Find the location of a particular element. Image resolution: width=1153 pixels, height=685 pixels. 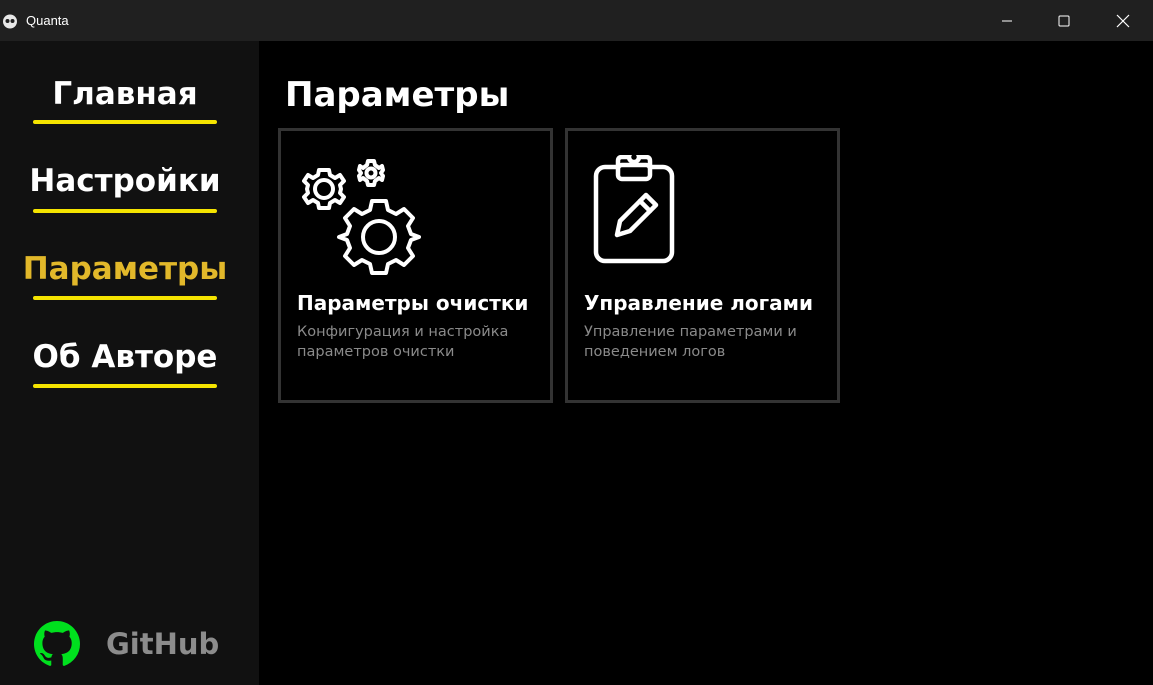

card-title: Параметры очистки is located at coordinates (413, 303).